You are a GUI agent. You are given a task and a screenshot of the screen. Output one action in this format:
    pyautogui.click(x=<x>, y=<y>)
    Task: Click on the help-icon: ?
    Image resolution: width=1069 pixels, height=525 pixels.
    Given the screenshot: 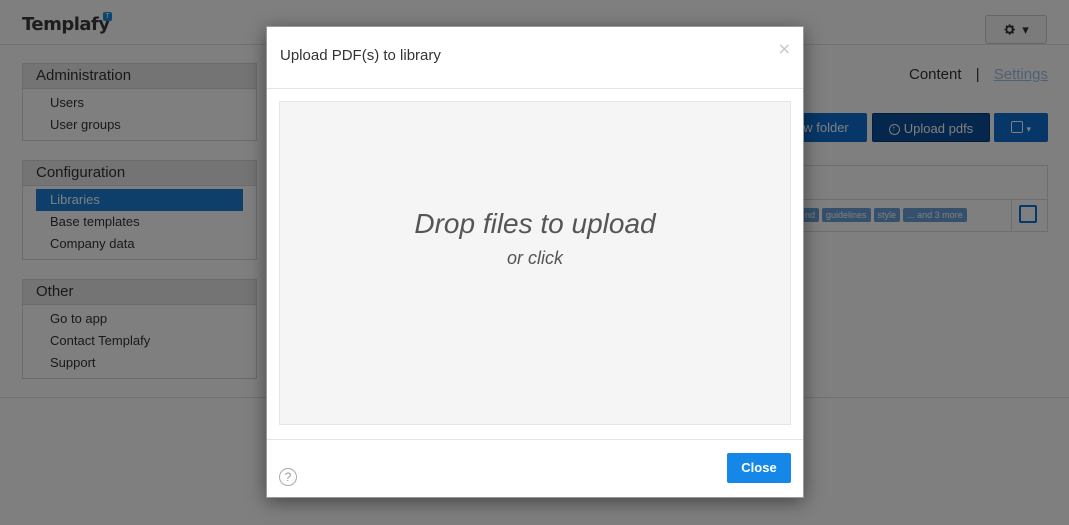 What is the action you would take?
    pyautogui.click(x=288, y=477)
    